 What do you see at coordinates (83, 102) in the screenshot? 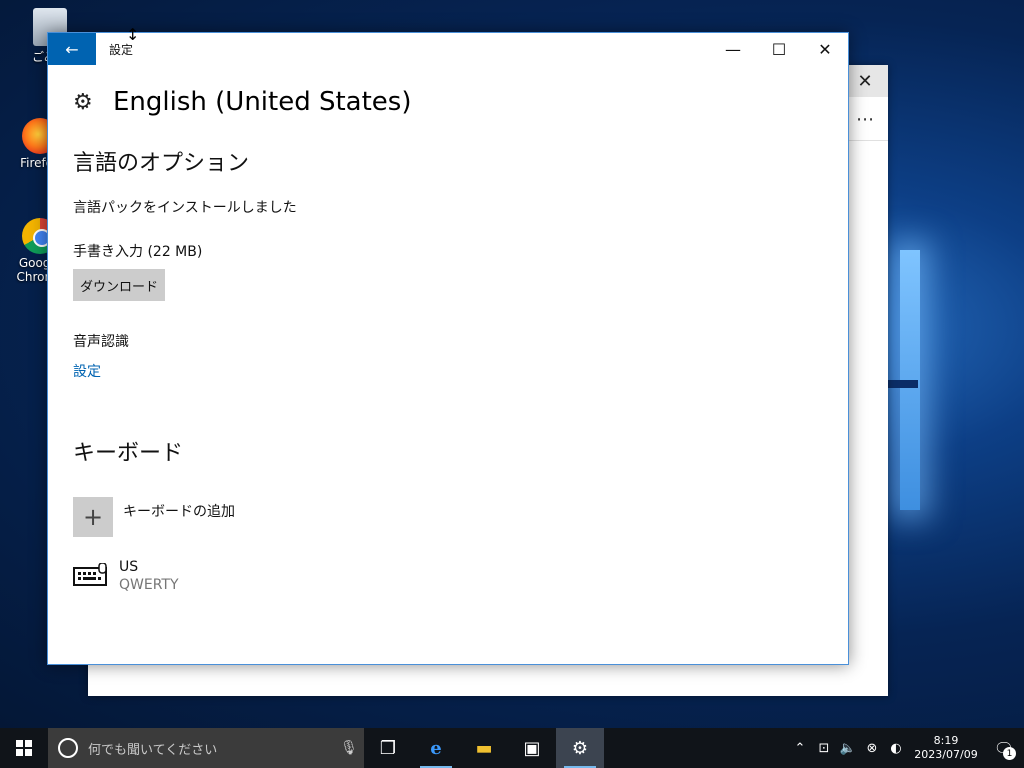
I see `gear-icon: ⚙` at bounding box center [83, 102].